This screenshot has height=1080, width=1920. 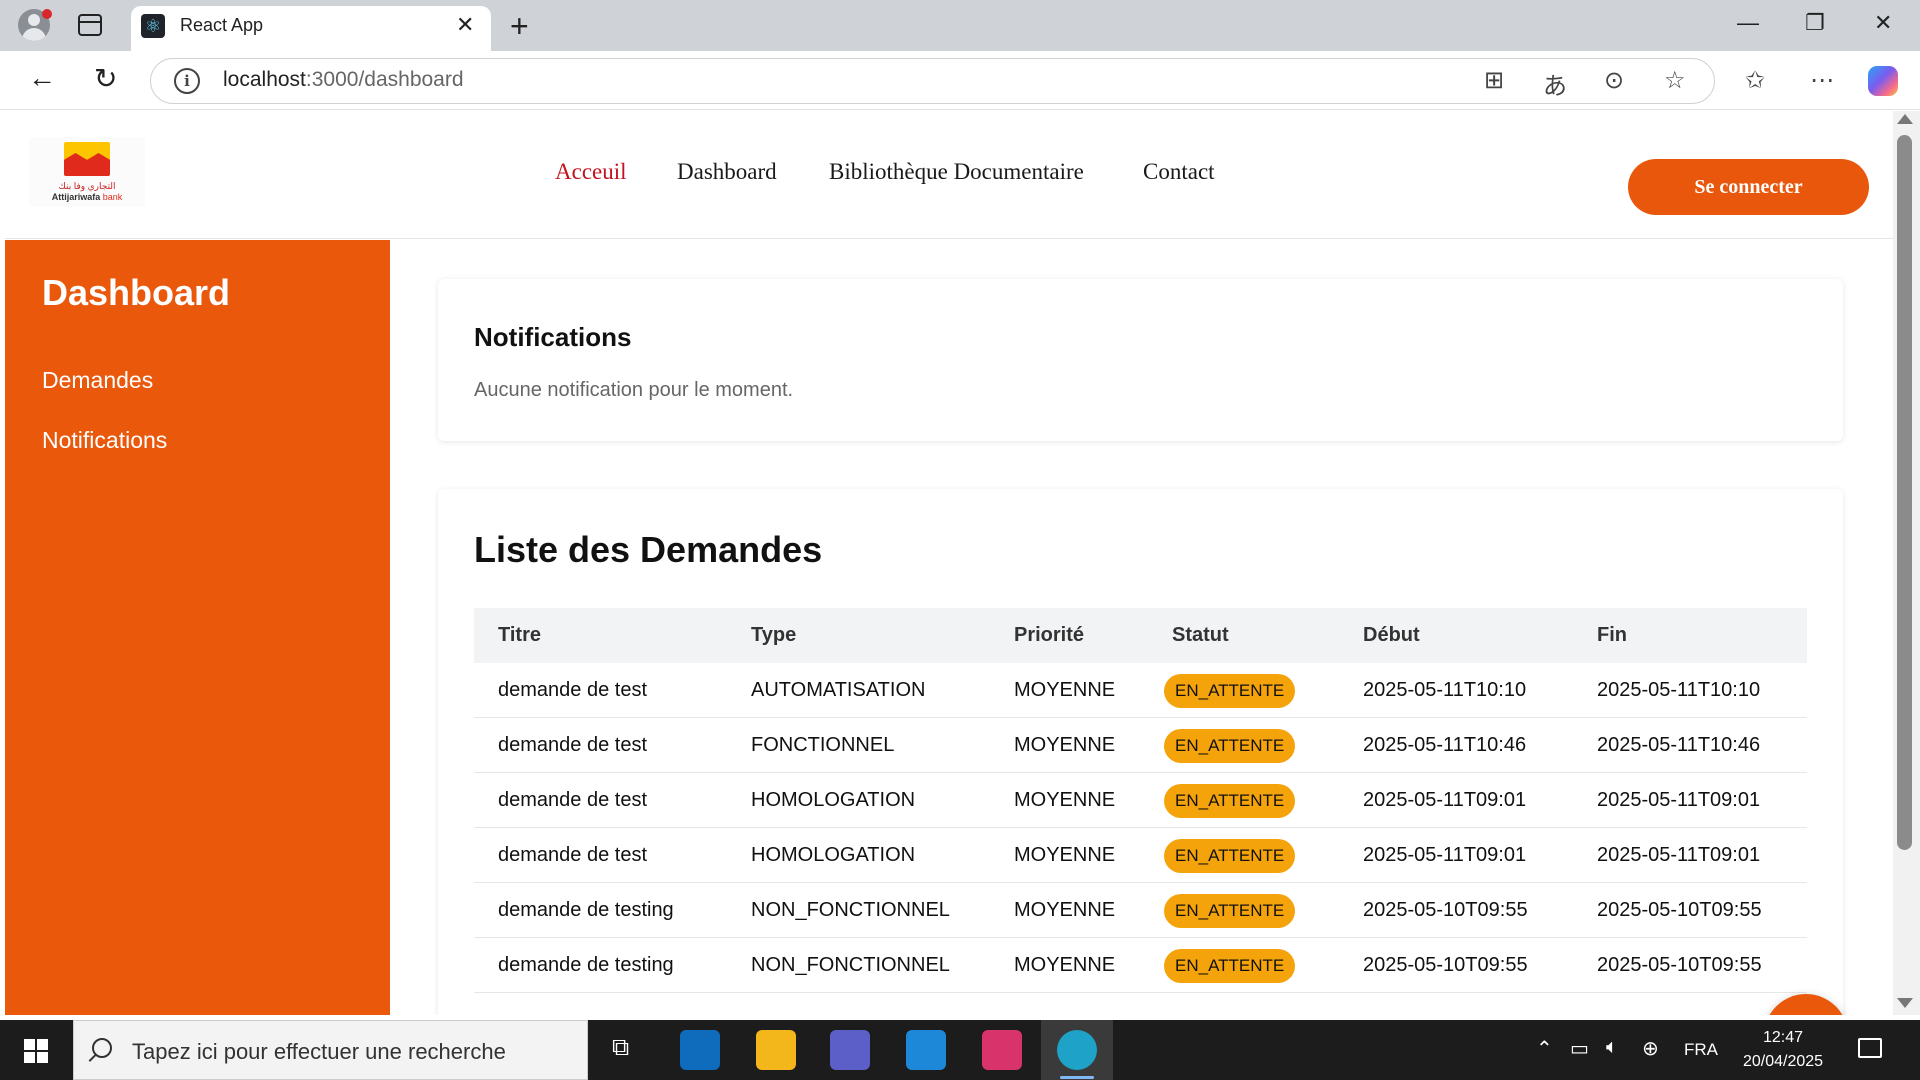 I want to click on logo-arabic-text: التجاري وفا بنك, so click(x=87, y=186).